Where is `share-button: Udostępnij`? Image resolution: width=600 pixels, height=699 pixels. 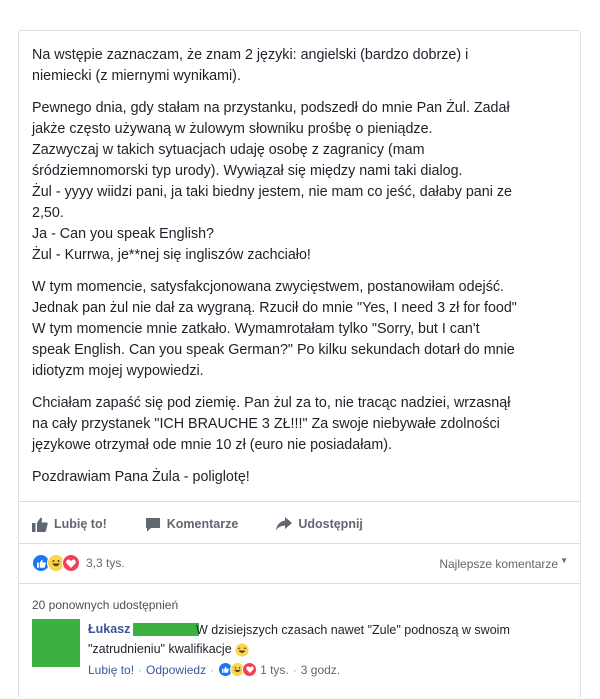 share-button: Udostępnij is located at coordinates (319, 524).